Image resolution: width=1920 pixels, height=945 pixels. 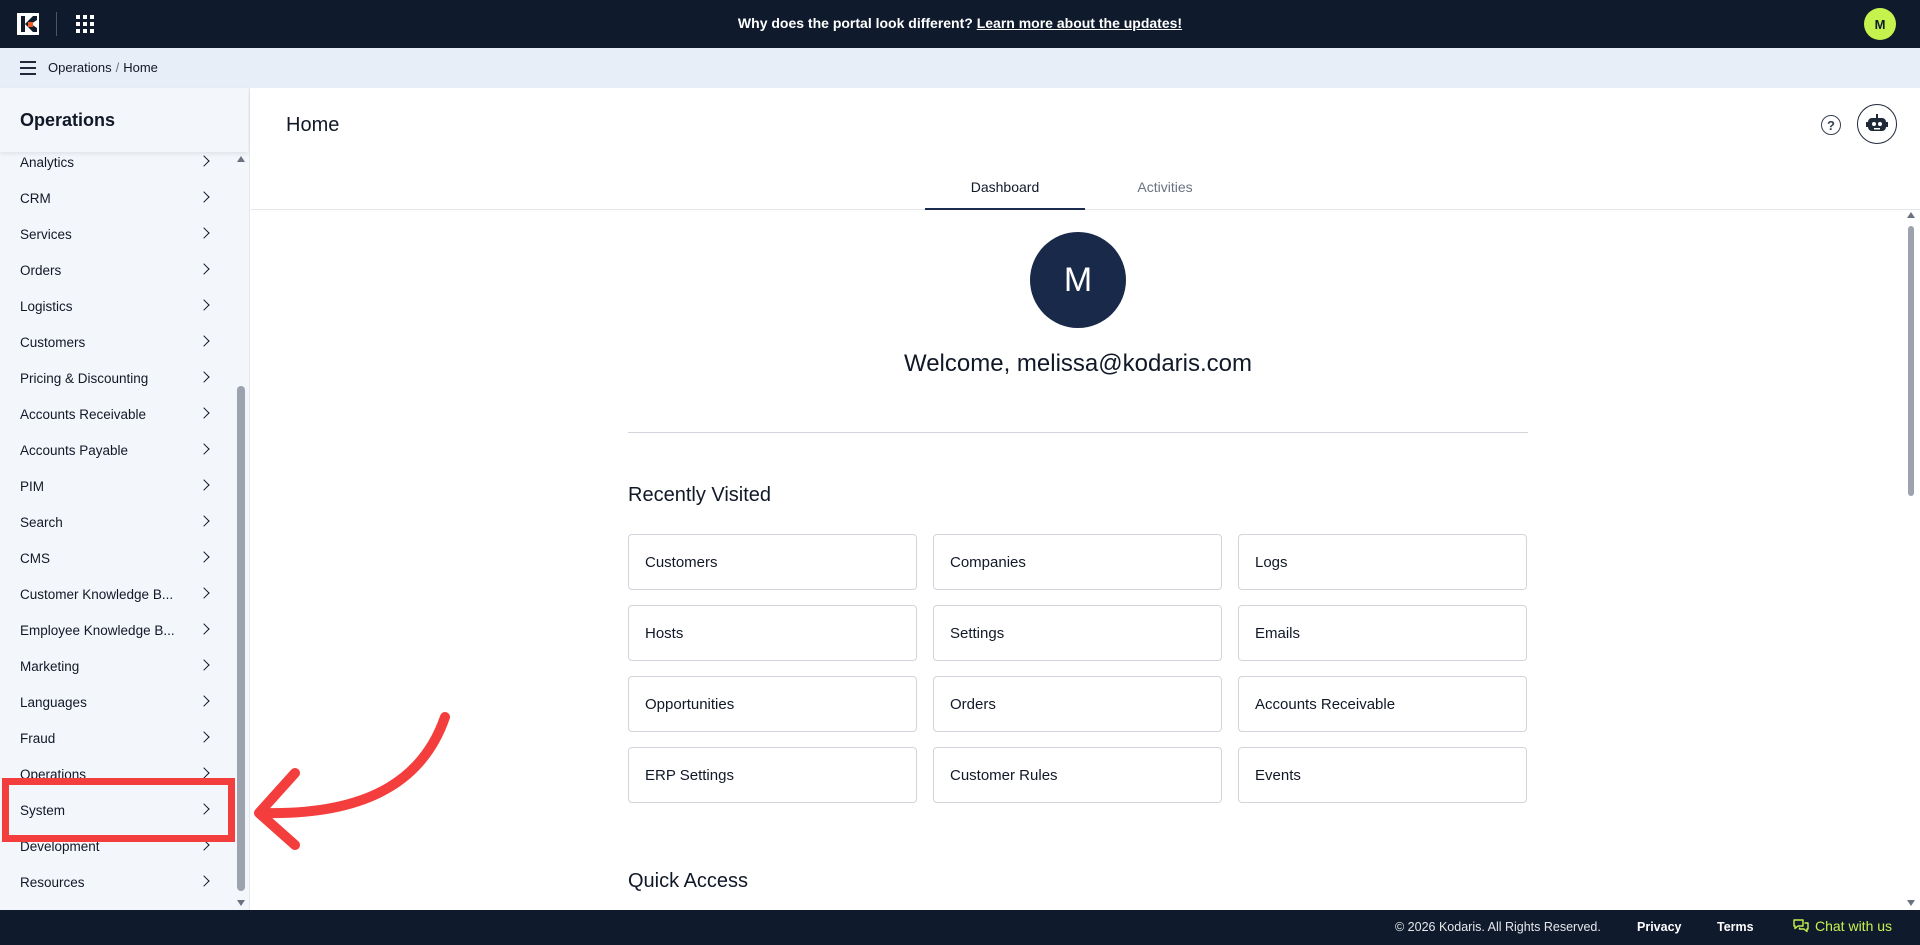 What do you see at coordinates (117, 666) in the screenshot?
I see `sidebar-item-marketing: Marketing` at bounding box center [117, 666].